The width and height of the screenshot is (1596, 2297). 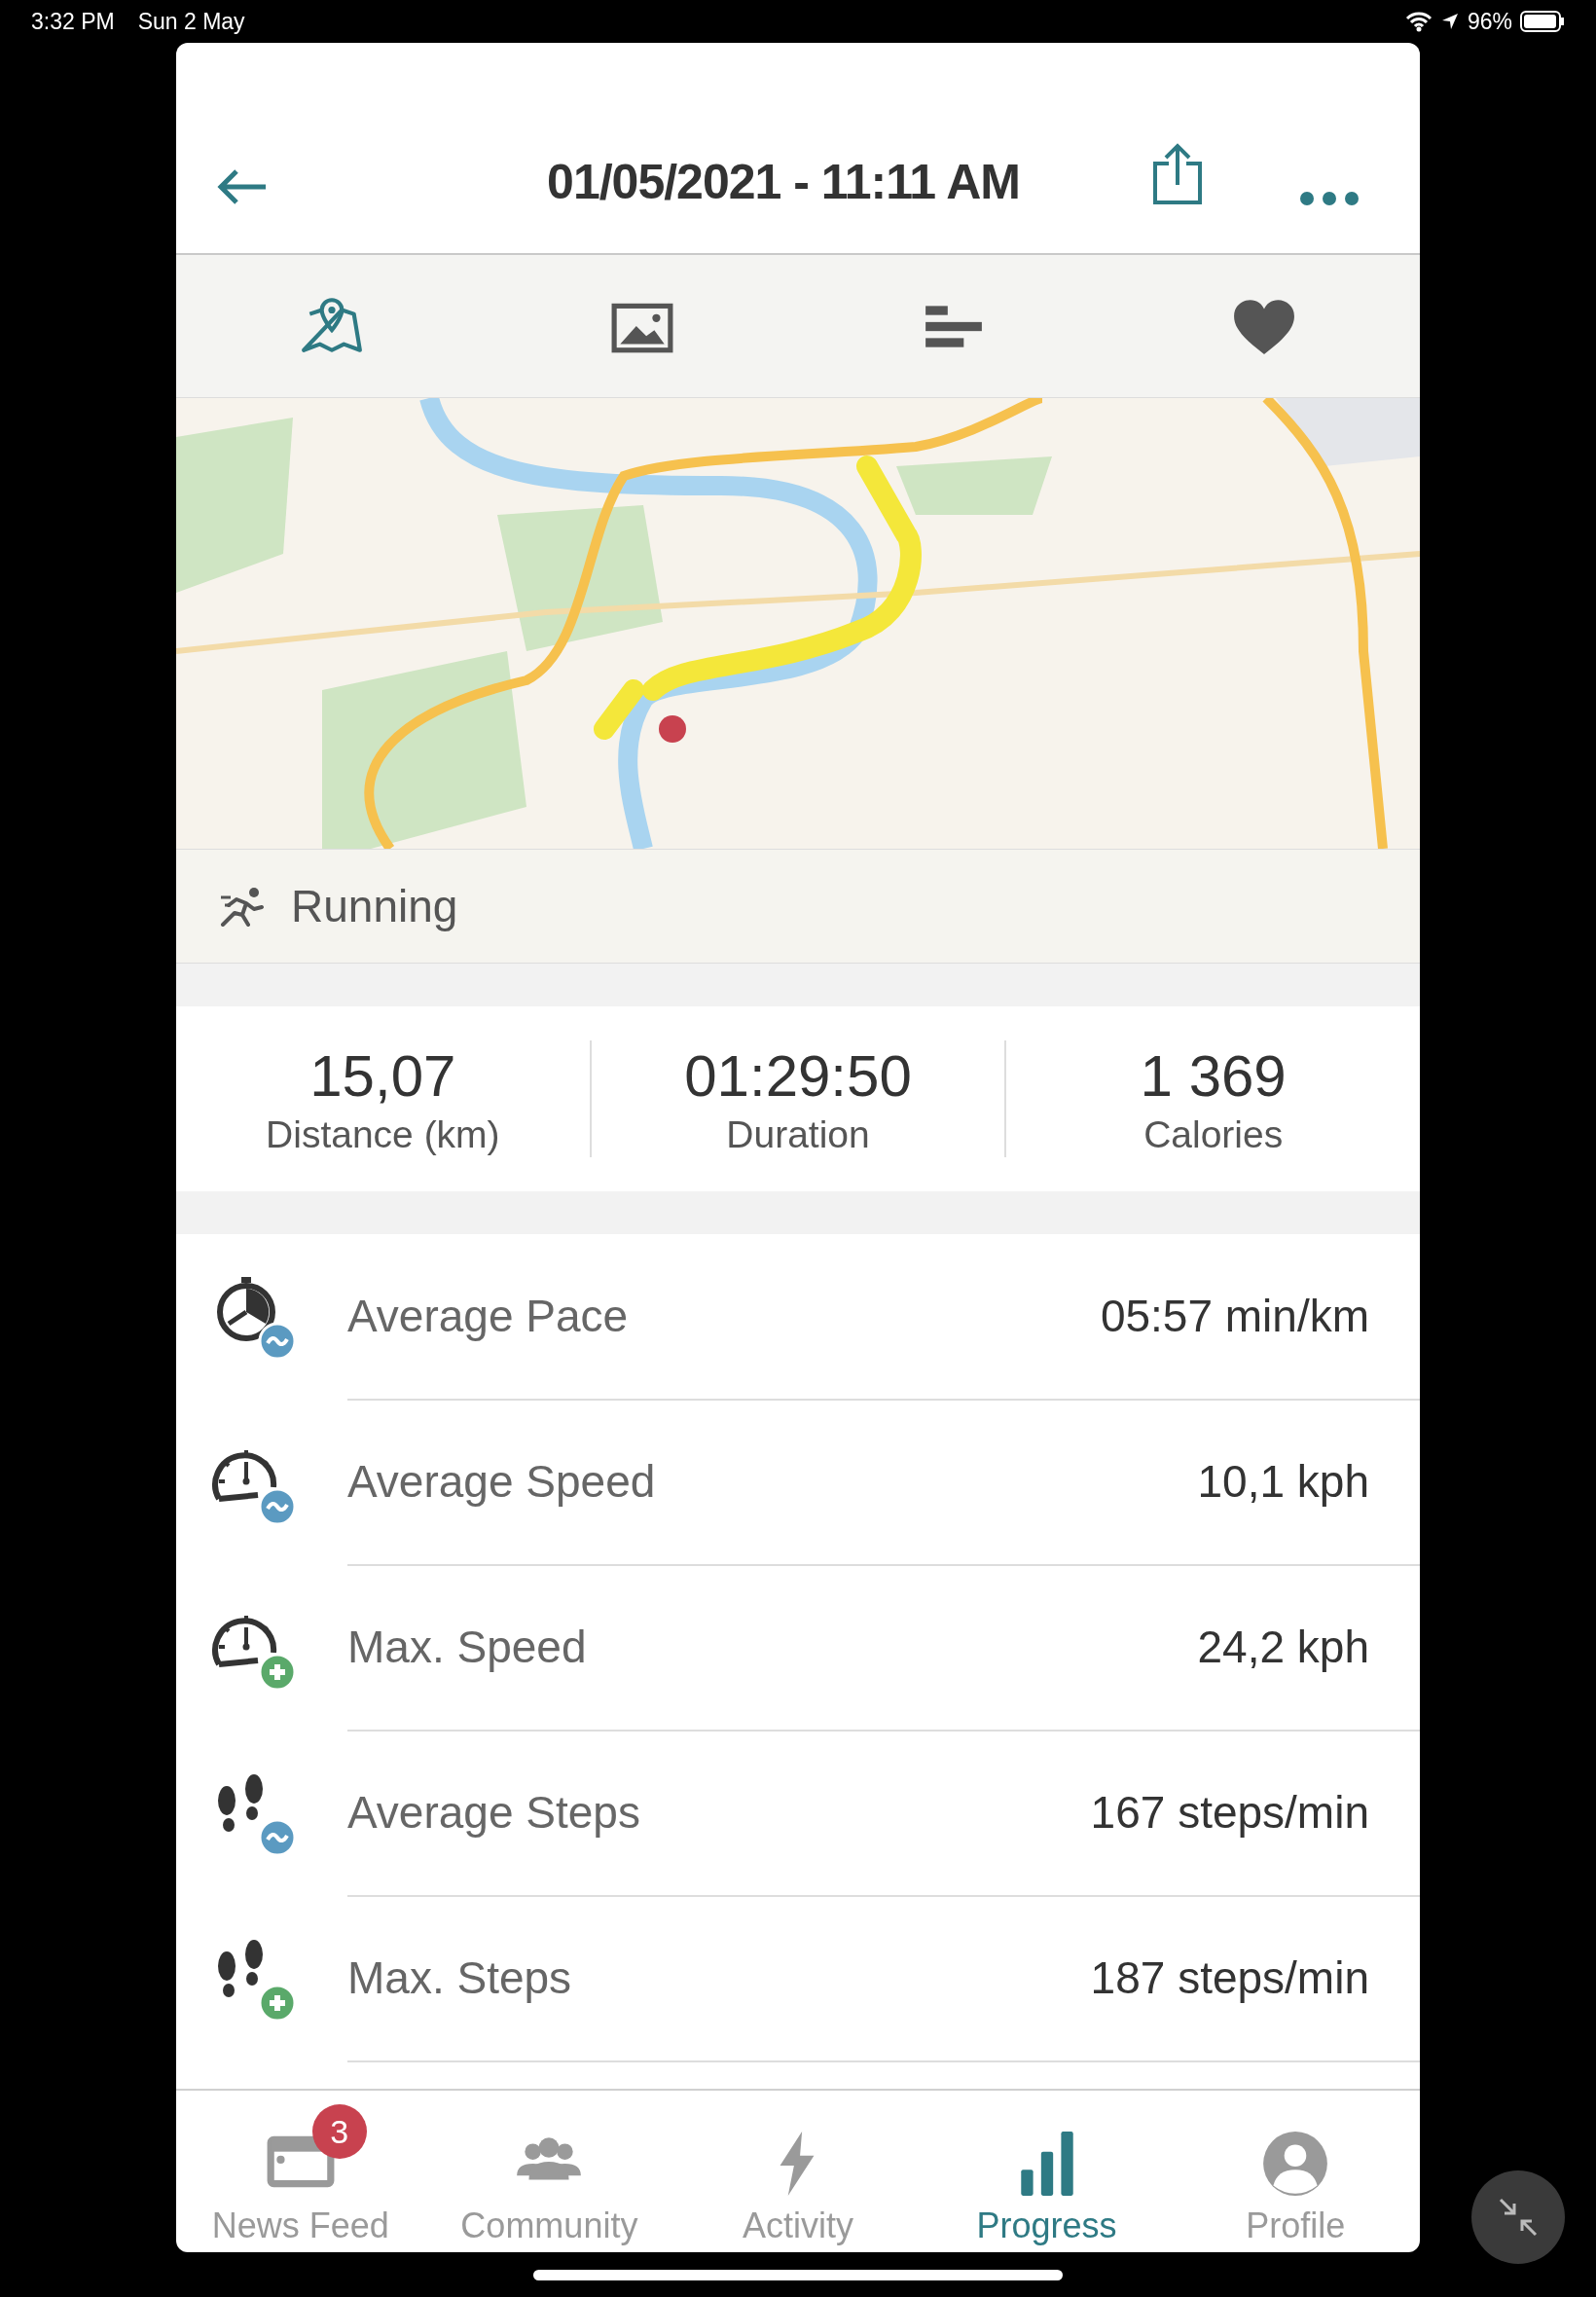 I want to click on metric-value: 167 steps/min, so click(x=1230, y=1812).